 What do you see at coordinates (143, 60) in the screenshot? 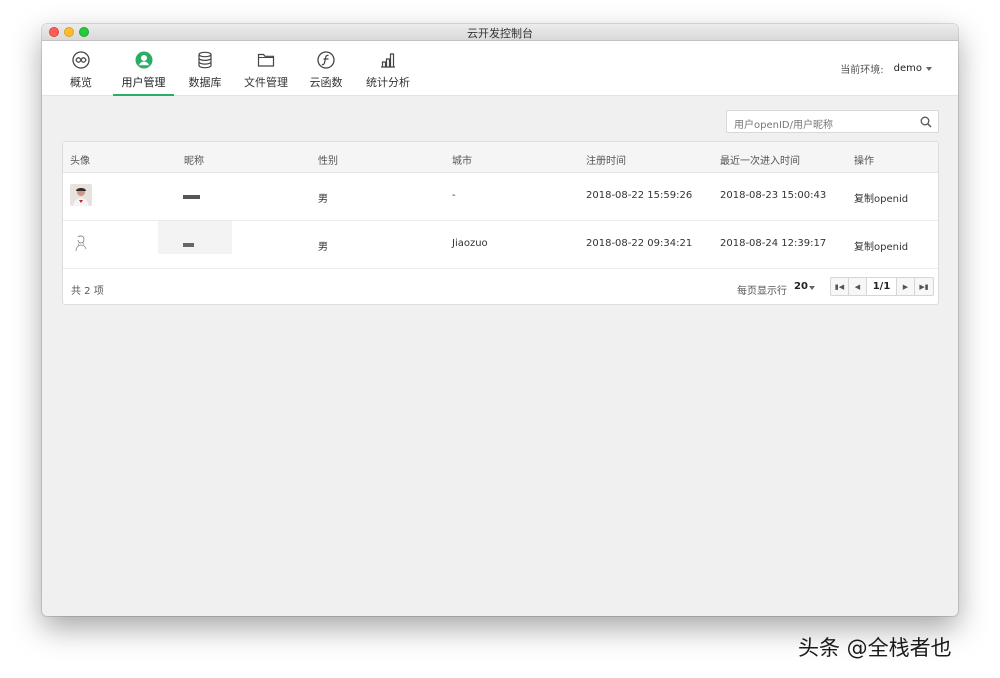
I see `user-icon` at bounding box center [143, 60].